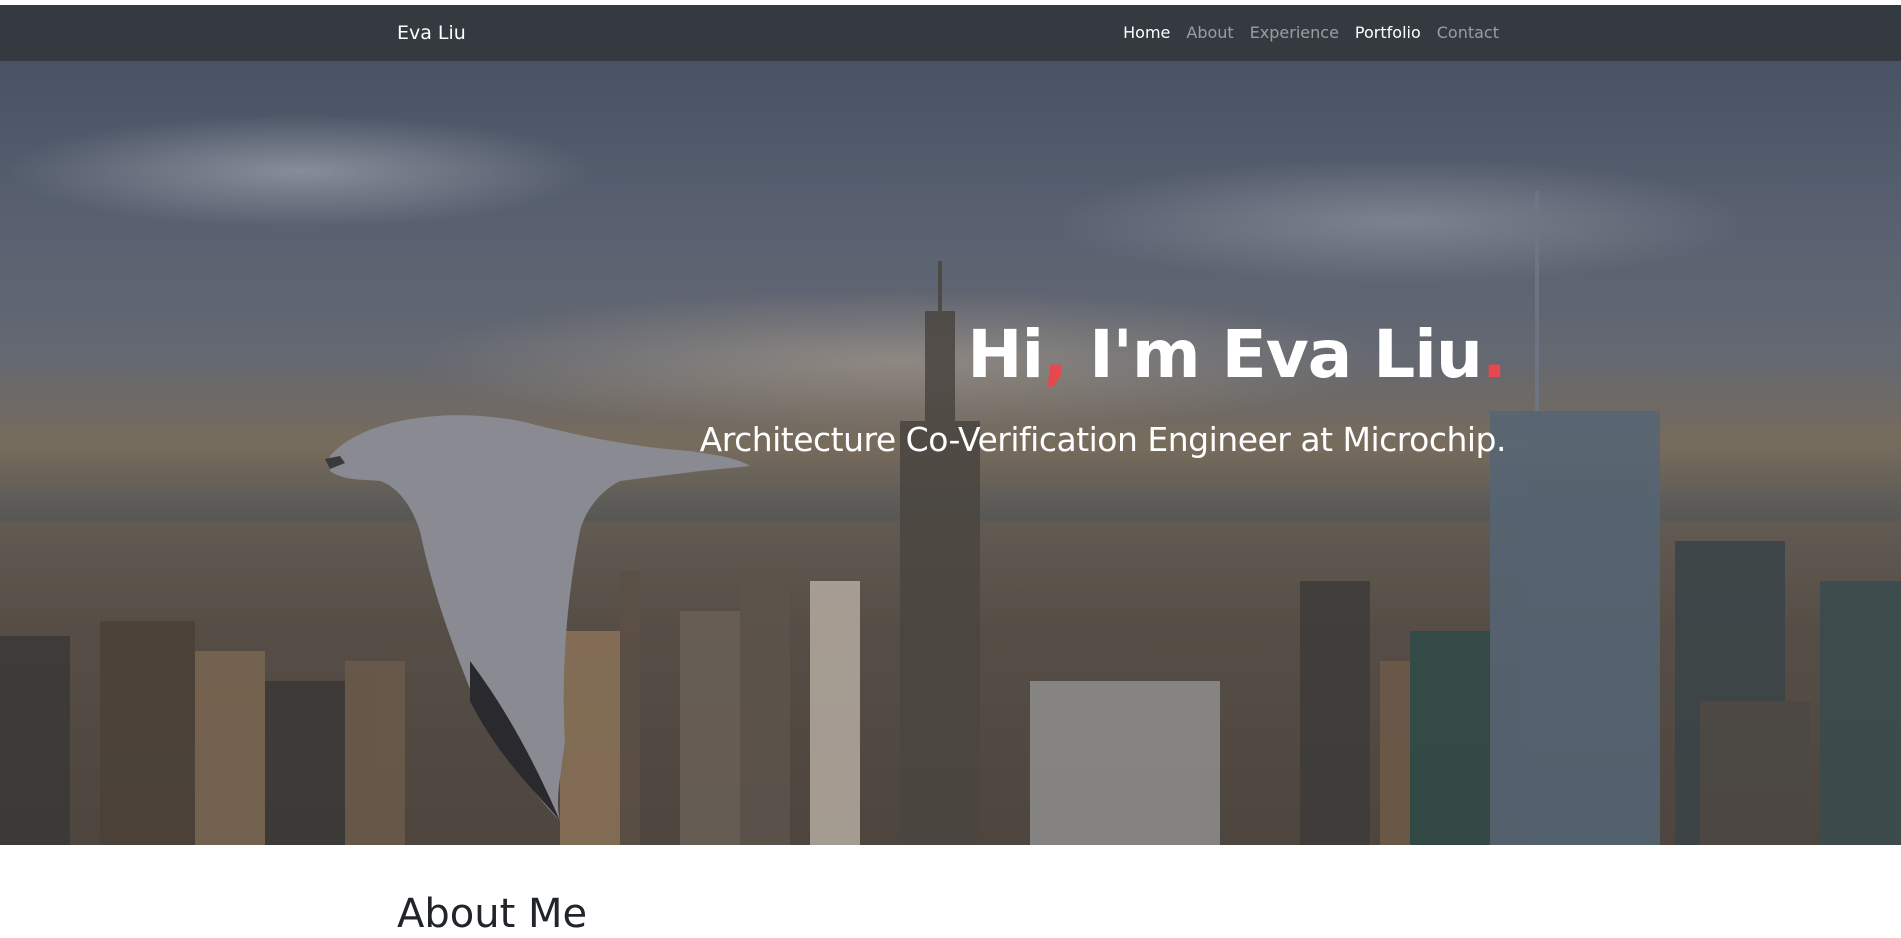  Describe the element at coordinates (1209, 33) in the screenshot. I see `nav-link-about: About` at that location.